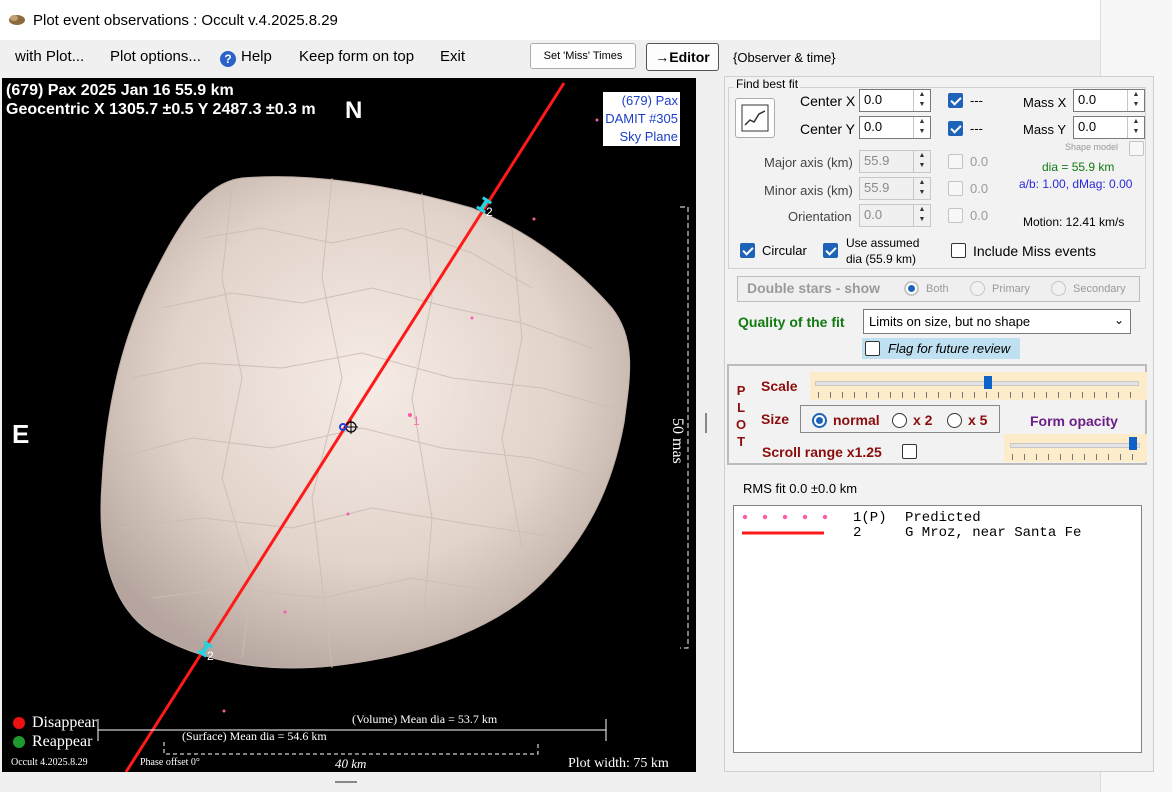 Image resolution: width=1172 pixels, height=792 pixels. What do you see at coordinates (979, 188) in the screenshot?
I see `minor-axis-fixed: 0.0` at bounding box center [979, 188].